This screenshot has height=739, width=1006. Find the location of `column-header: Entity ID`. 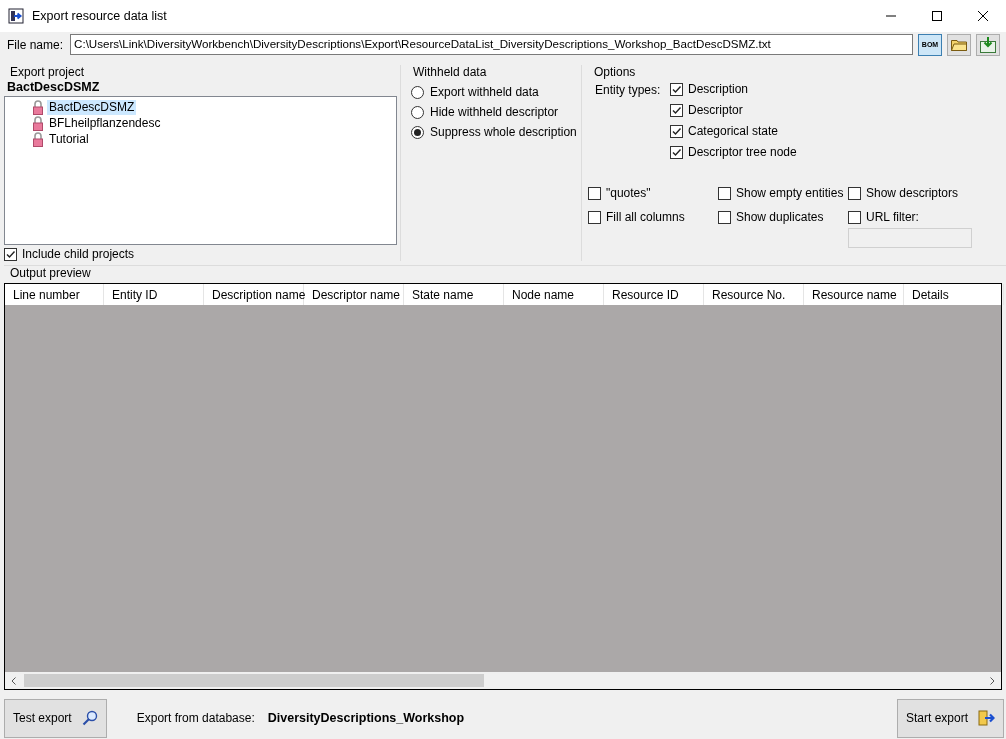

column-header: Entity ID is located at coordinates (154, 294).